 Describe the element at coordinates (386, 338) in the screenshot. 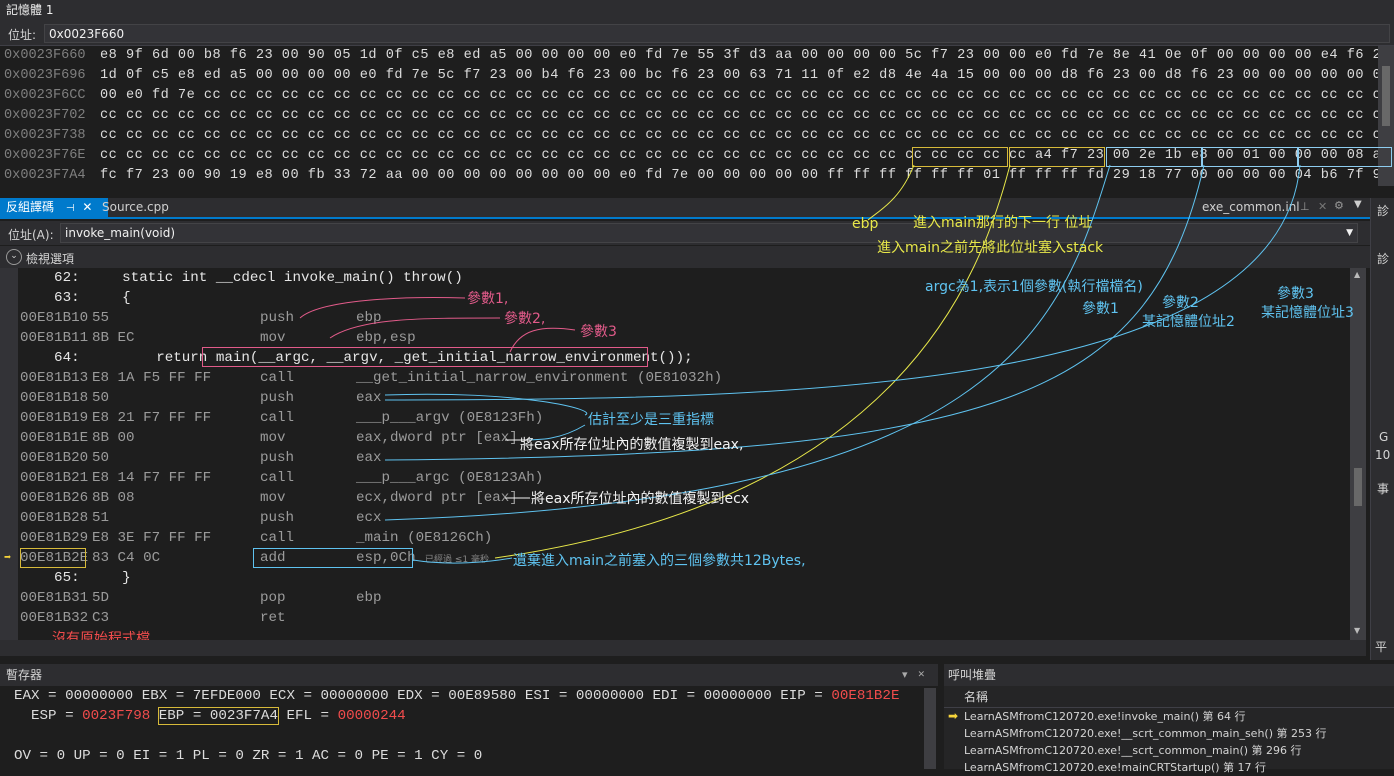

I see `asm-operands: ebp,esp` at that location.